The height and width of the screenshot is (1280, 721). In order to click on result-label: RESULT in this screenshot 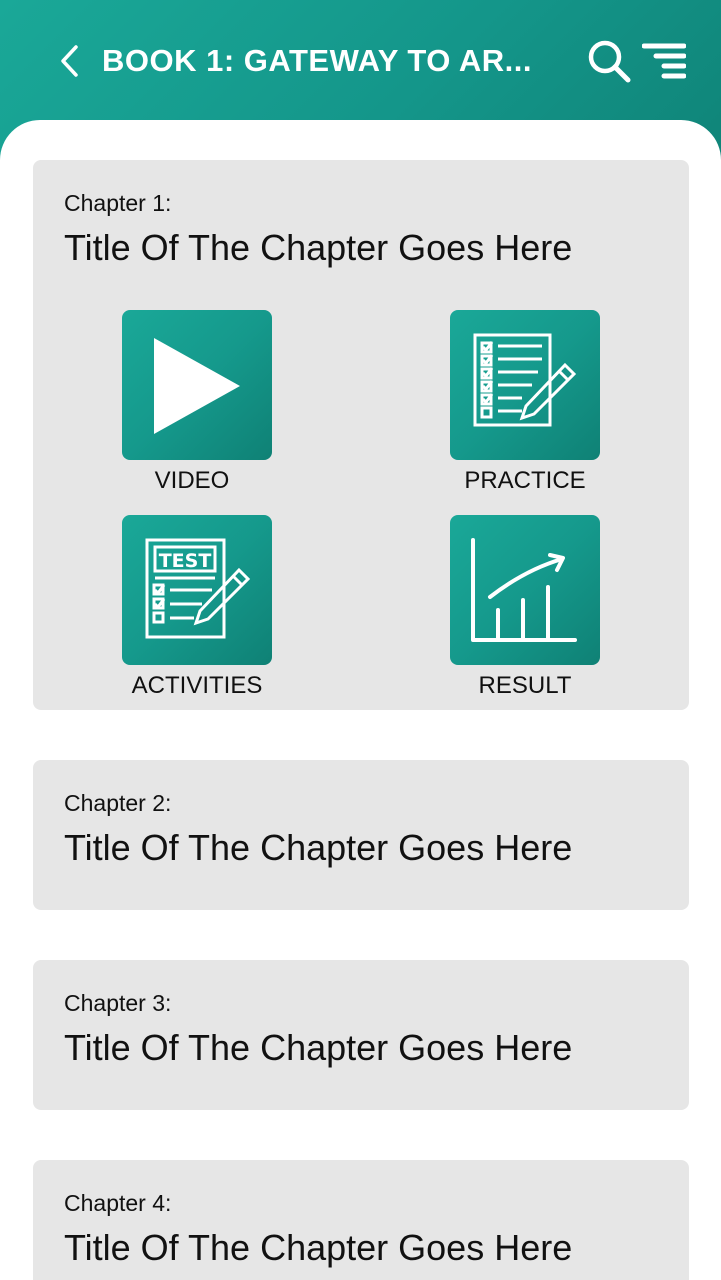, I will do `click(525, 685)`.